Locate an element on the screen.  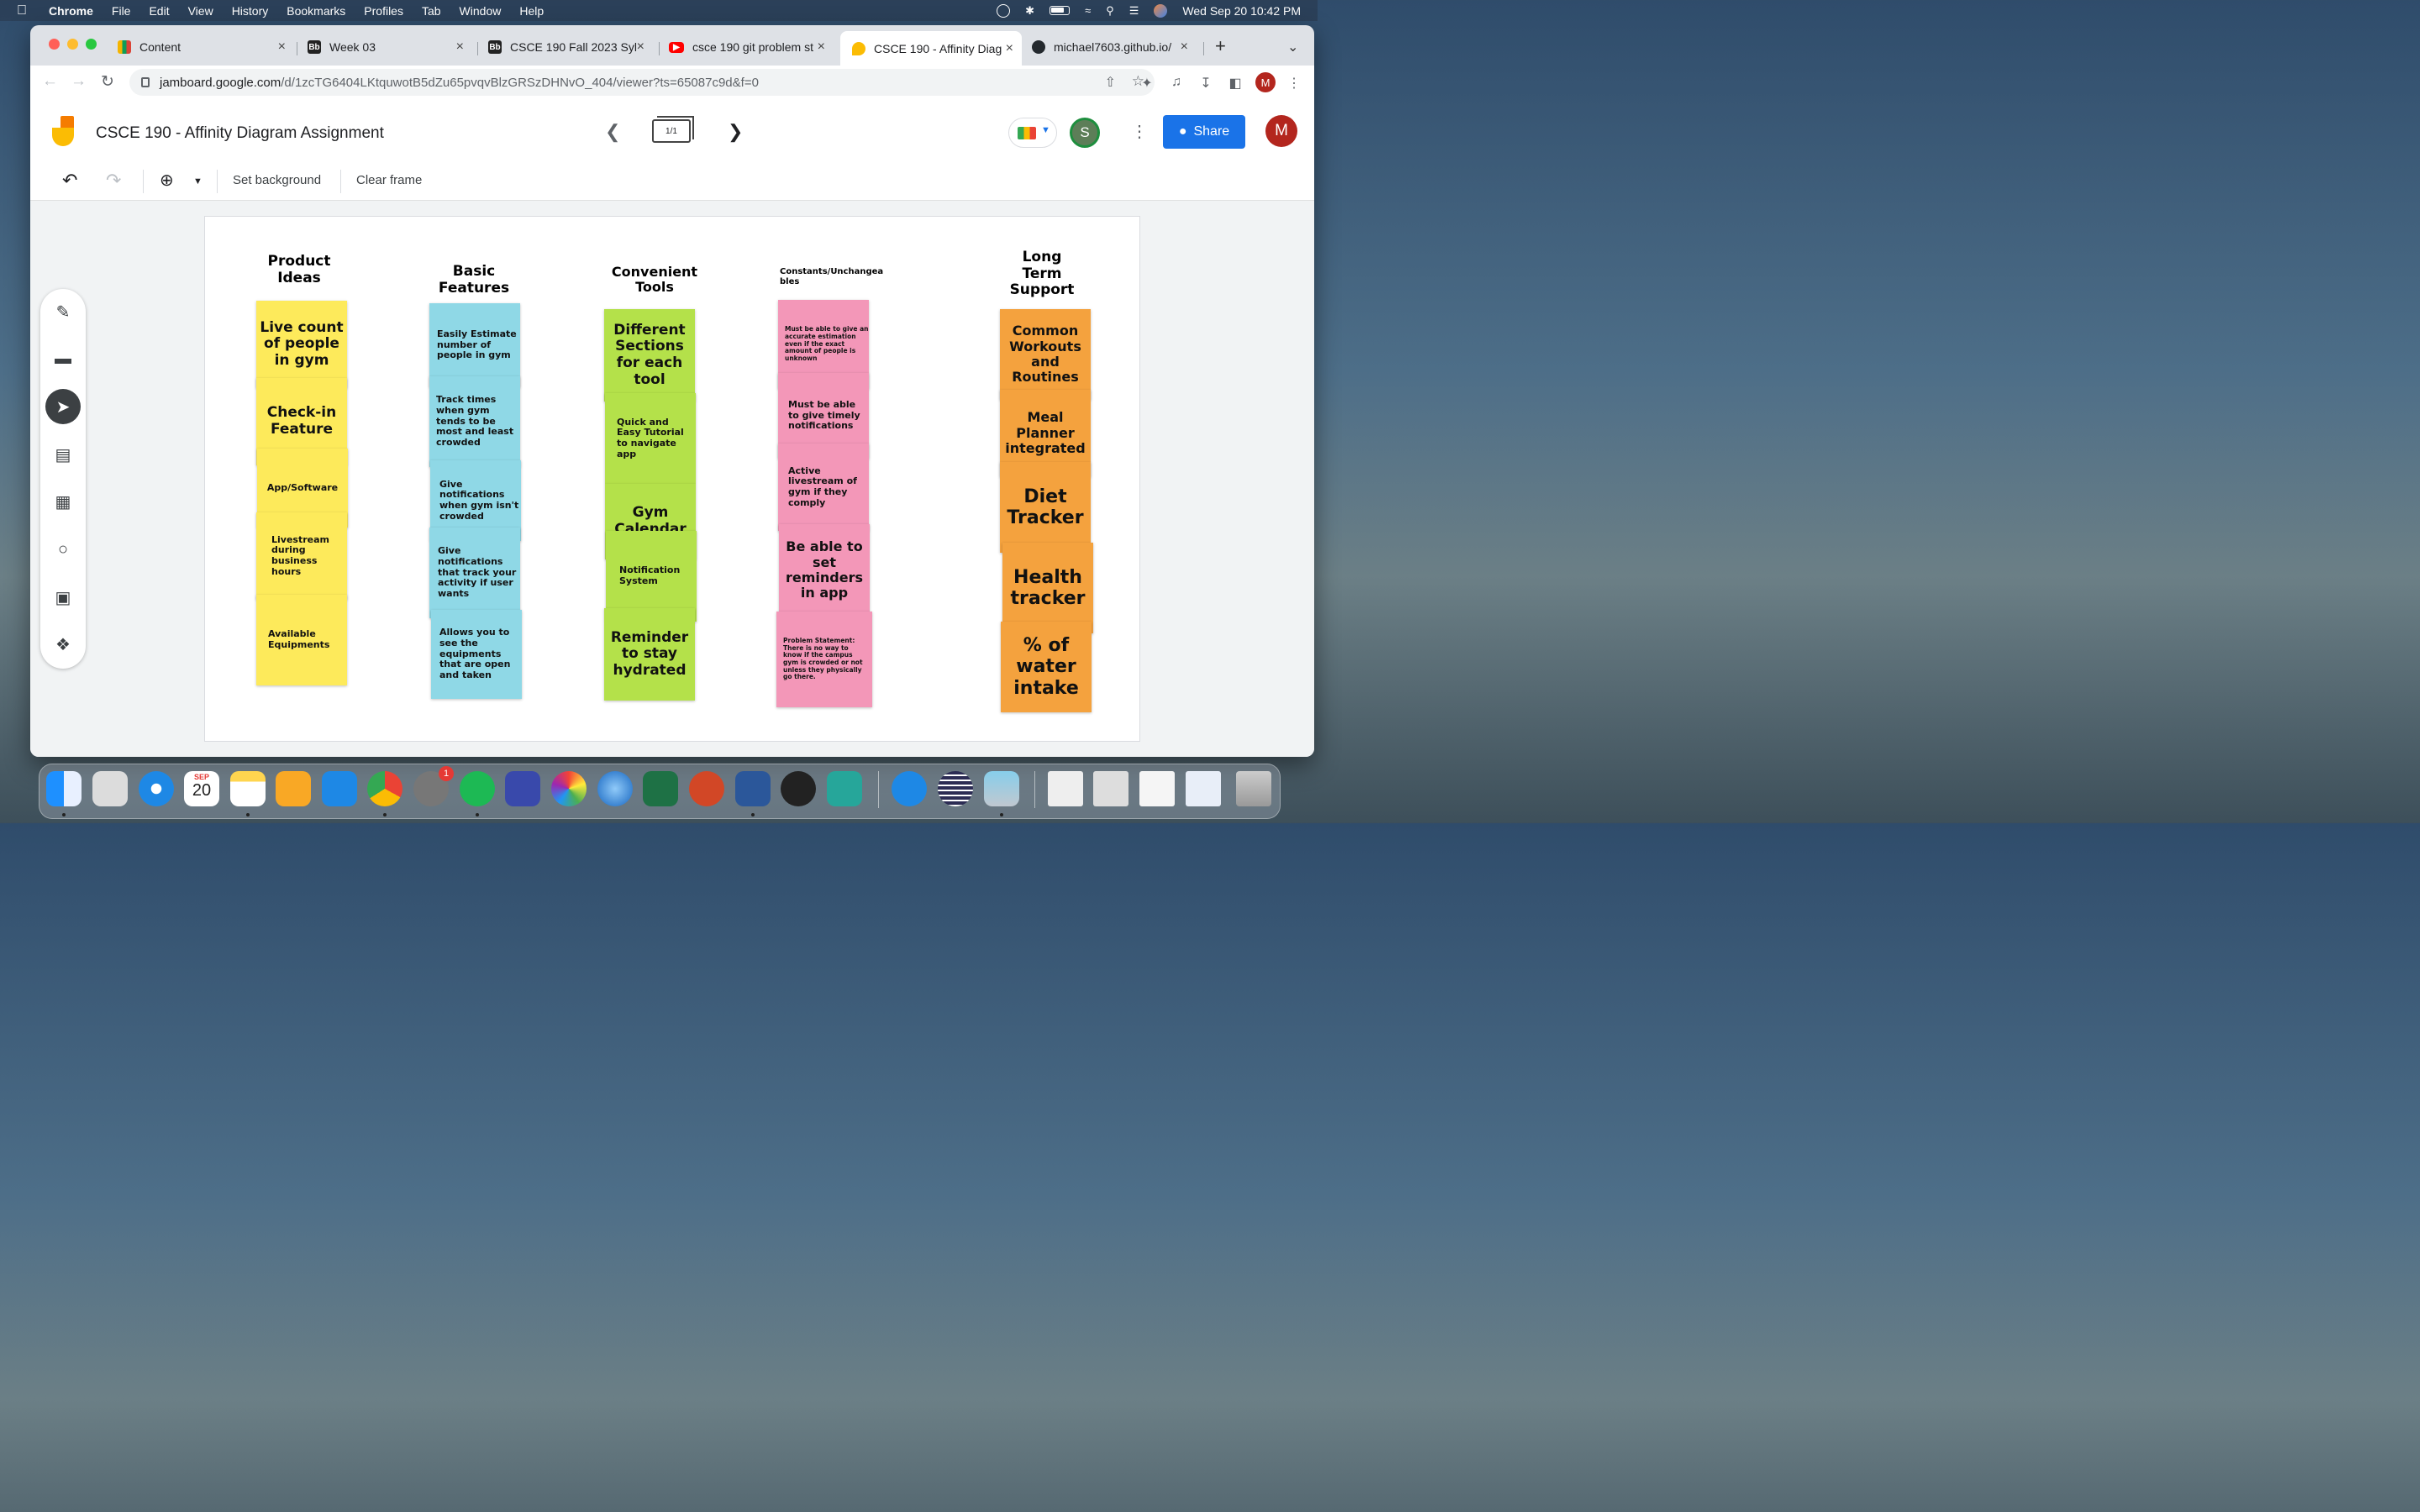
play-status-icon is located at coordinates (1004, 10).